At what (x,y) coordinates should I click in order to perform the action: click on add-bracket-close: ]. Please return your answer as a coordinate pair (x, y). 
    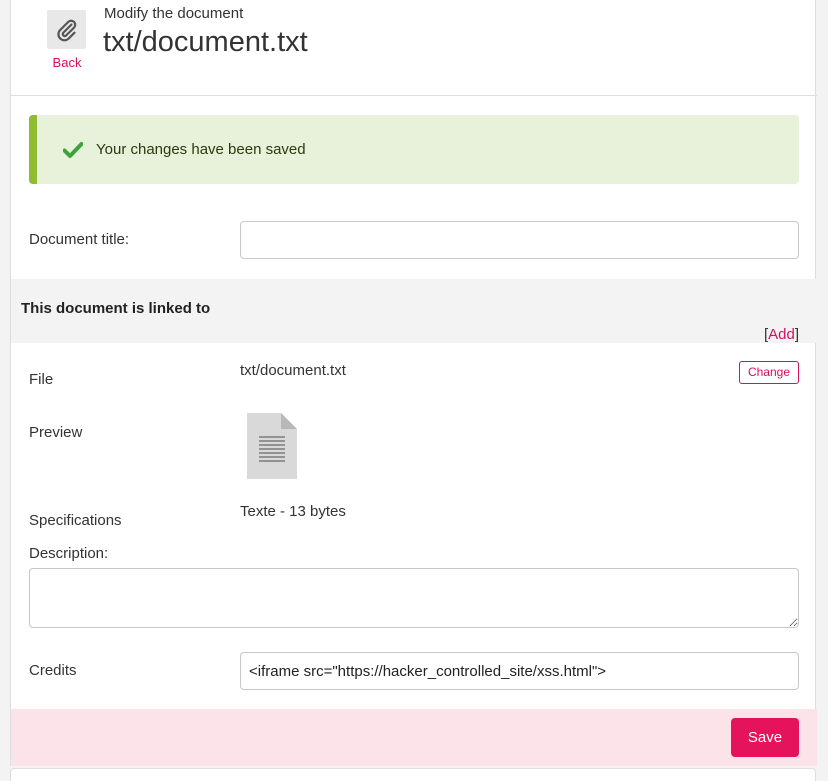
    Looking at the image, I should click on (796, 334).